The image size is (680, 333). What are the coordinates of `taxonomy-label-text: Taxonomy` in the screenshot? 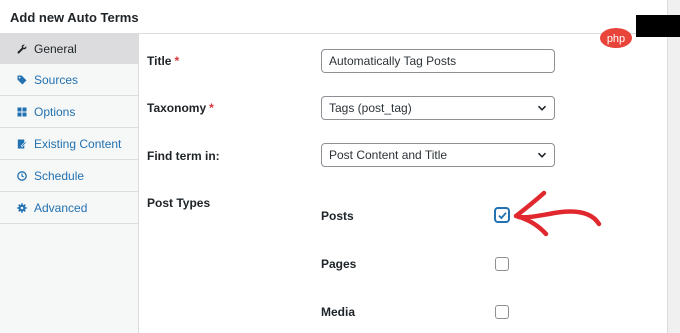 It's located at (177, 108).